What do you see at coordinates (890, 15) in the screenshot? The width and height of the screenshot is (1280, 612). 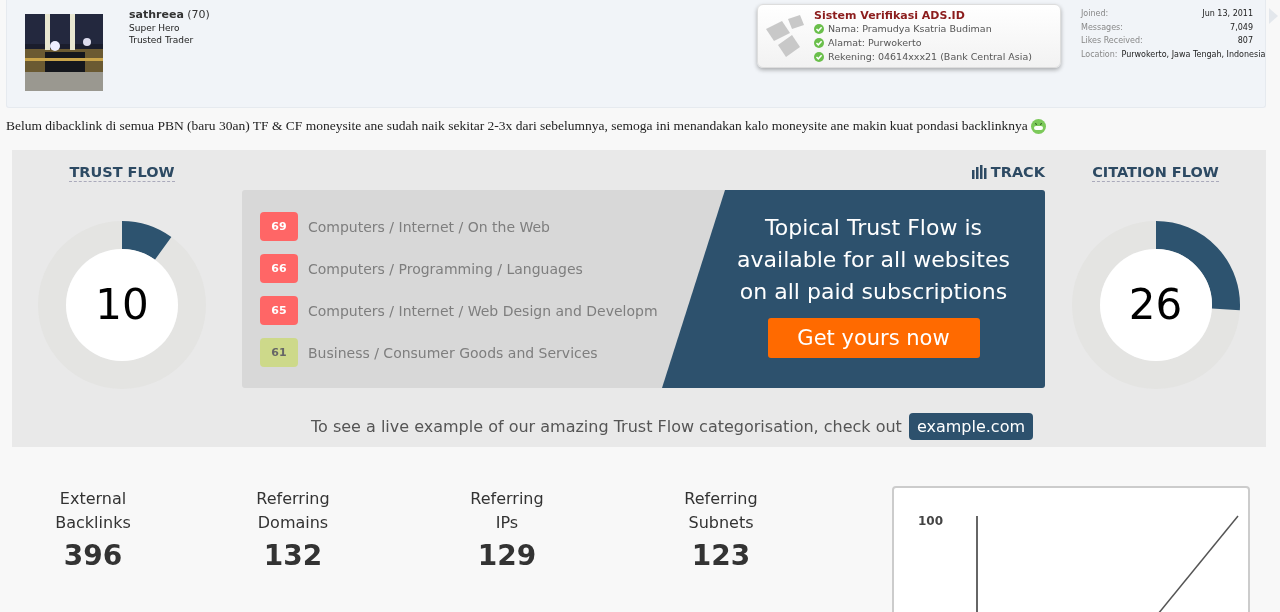 I see `verification-title: Sistem Verifikasi ADS.ID` at bounding box center [890, 15].